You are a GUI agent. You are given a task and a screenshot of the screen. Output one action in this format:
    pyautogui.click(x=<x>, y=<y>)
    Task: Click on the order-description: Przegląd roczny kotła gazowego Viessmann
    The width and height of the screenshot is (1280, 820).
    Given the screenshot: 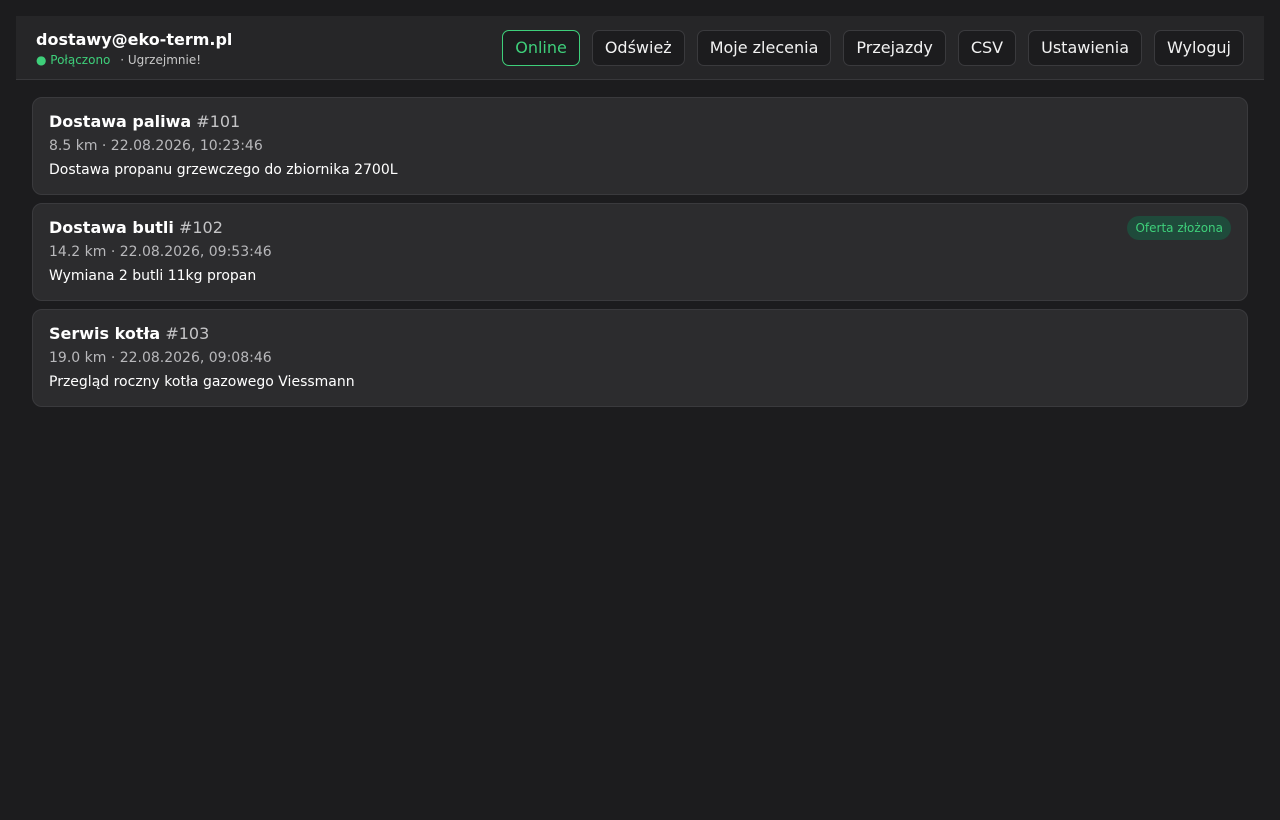 What is the action you would take?
    pyautogui.click(x=202, y=382)
    